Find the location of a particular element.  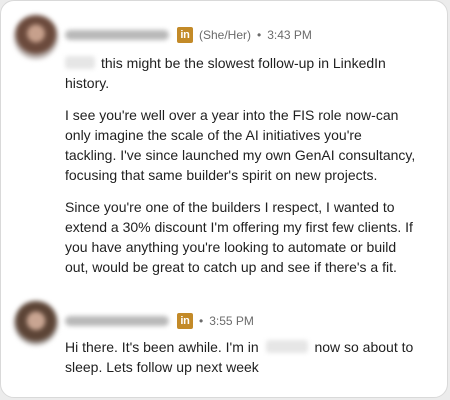

message-header: in (She/Her) • 3:43 PM is located at coordinates (188, 35).